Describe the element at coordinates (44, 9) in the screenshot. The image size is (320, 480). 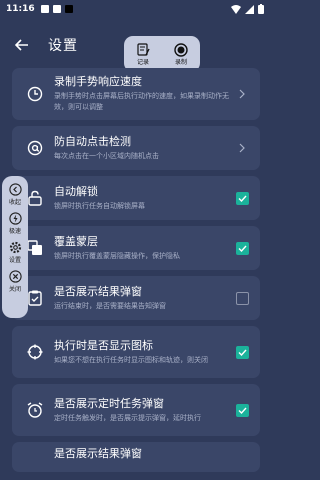
I see `notification-icon` at that location.